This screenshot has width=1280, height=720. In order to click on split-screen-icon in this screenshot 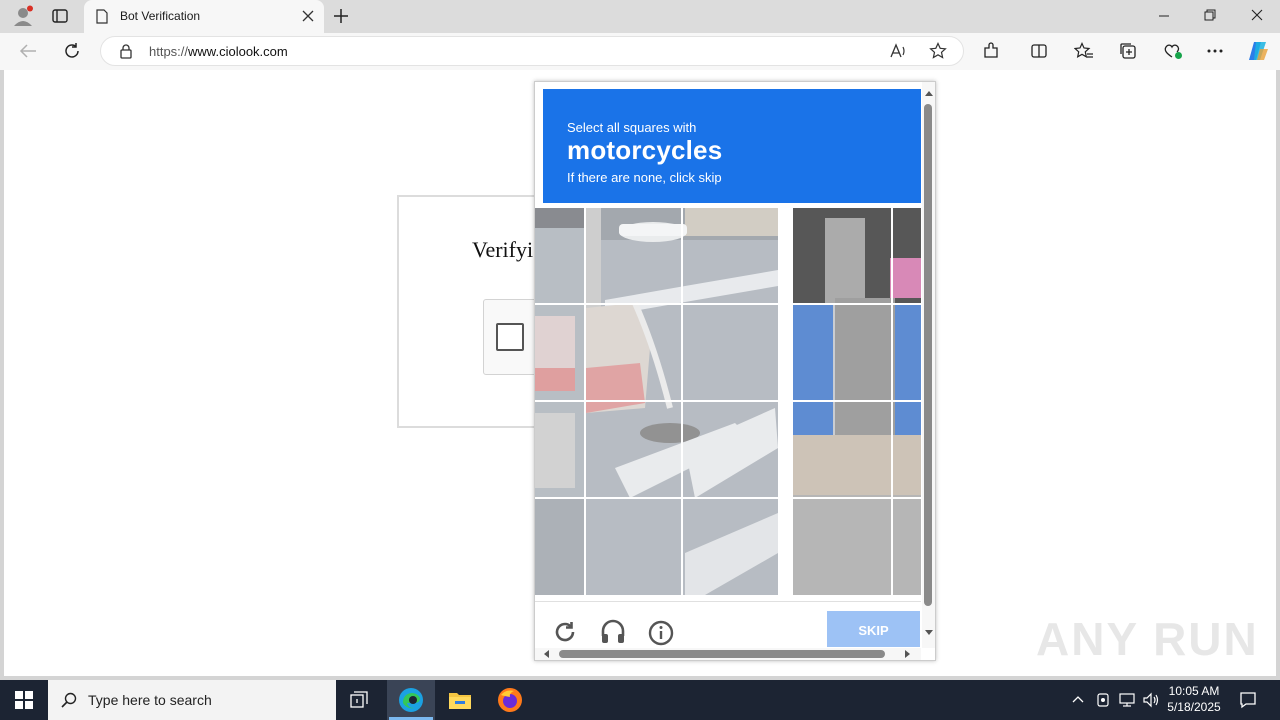, I will do `click(1039, 51)`.